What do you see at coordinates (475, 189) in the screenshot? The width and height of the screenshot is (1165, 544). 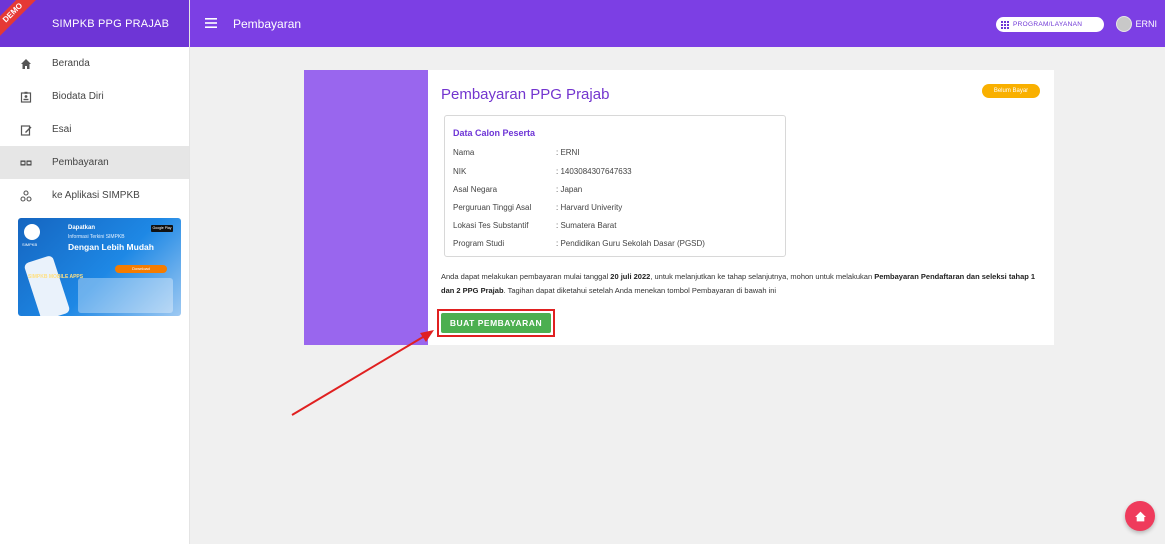 I see `info-key: Asal Negara` at bounding box center [475, 189].